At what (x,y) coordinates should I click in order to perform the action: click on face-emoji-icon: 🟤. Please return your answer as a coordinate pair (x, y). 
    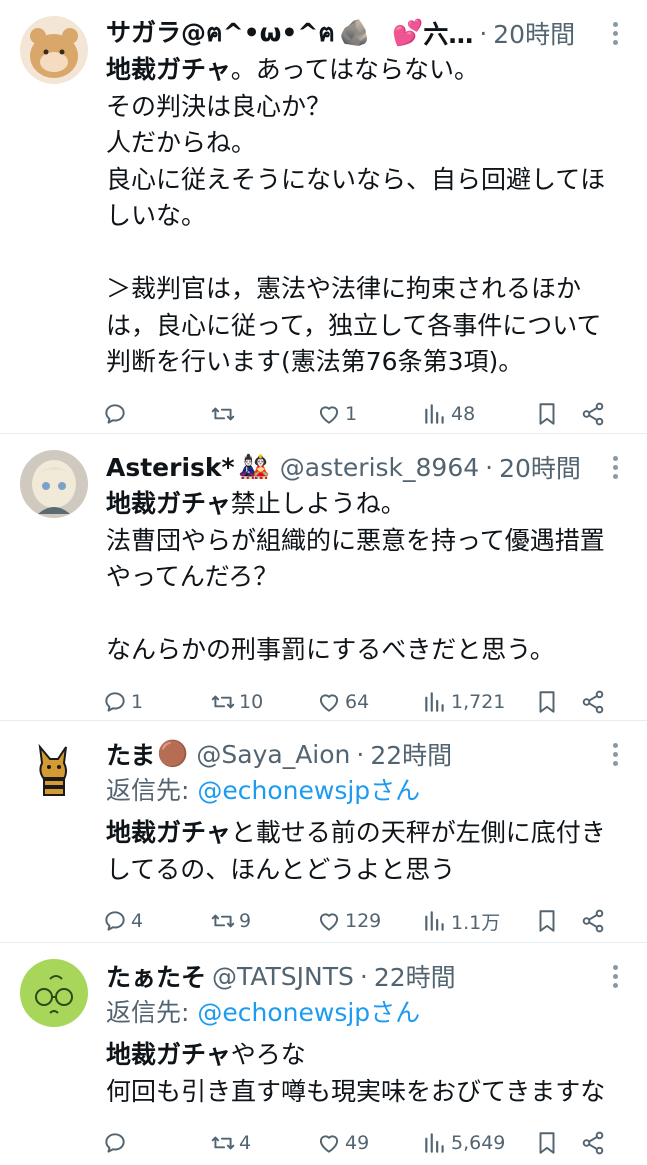
    Looking at the image, I should click on (173, 753).